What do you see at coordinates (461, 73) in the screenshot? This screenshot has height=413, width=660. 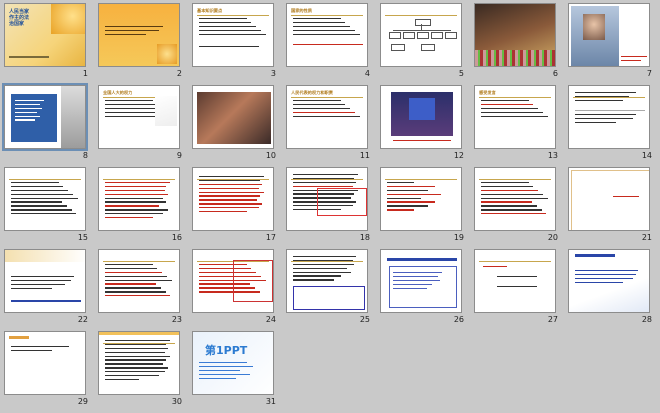 I see `slide-number: 5` at bounding box center [461, 73].